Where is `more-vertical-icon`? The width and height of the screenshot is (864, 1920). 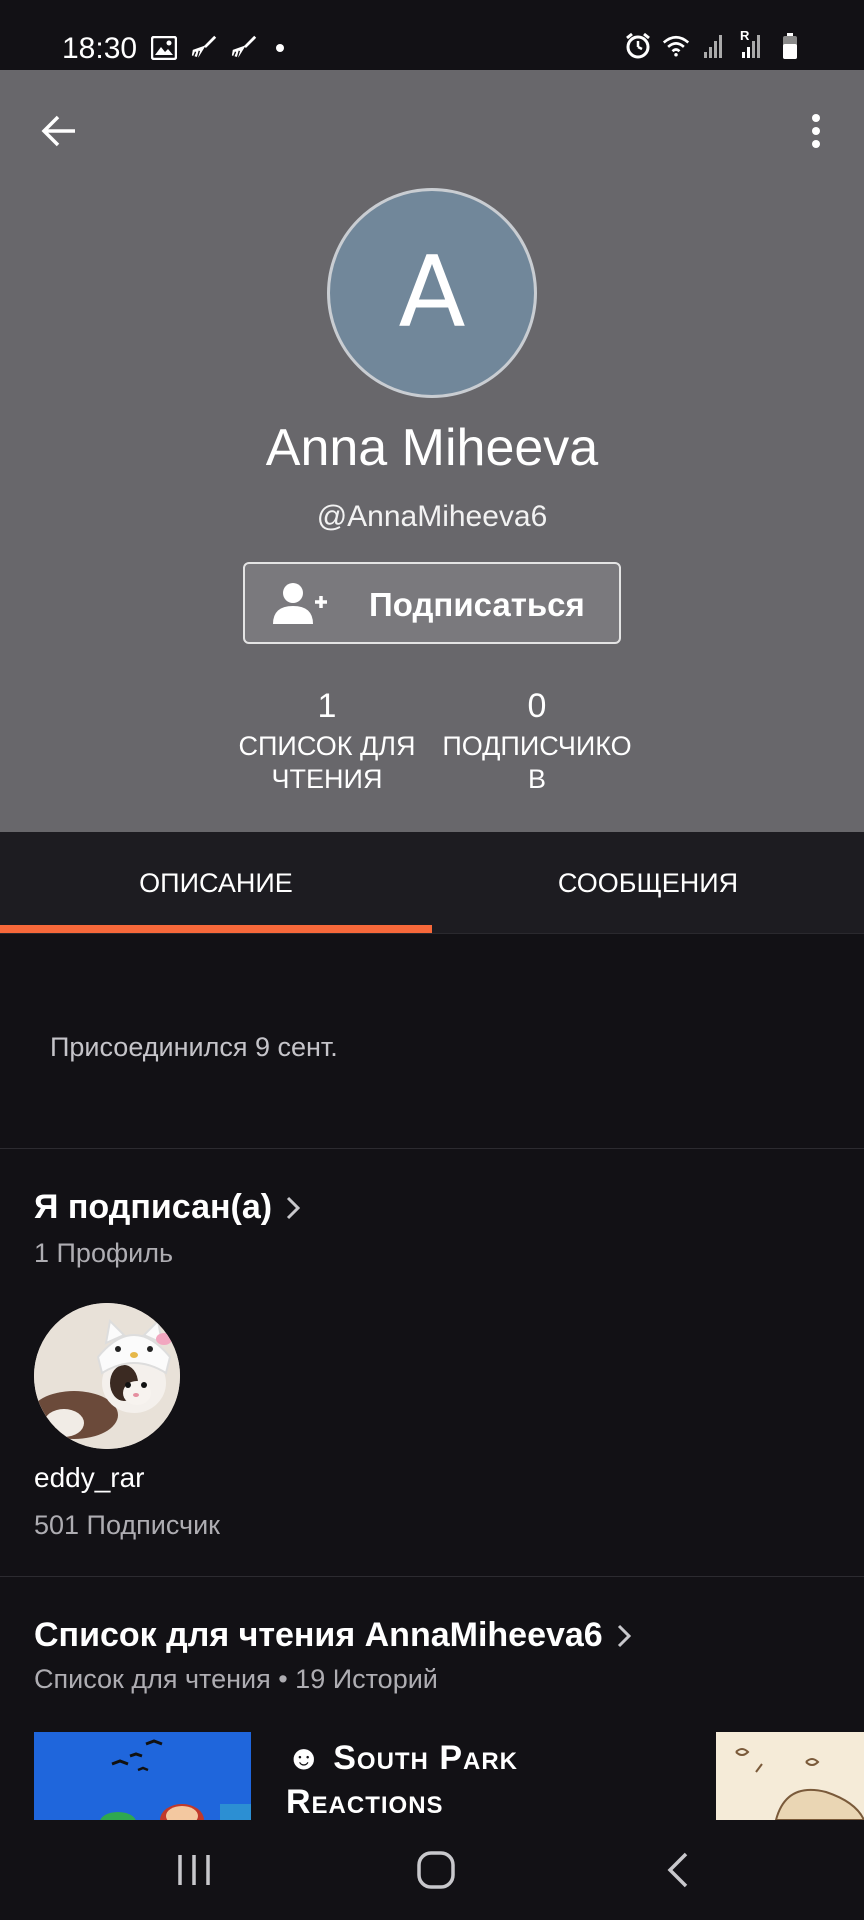 more-vertical-icon is located at coordinates (816, 131).